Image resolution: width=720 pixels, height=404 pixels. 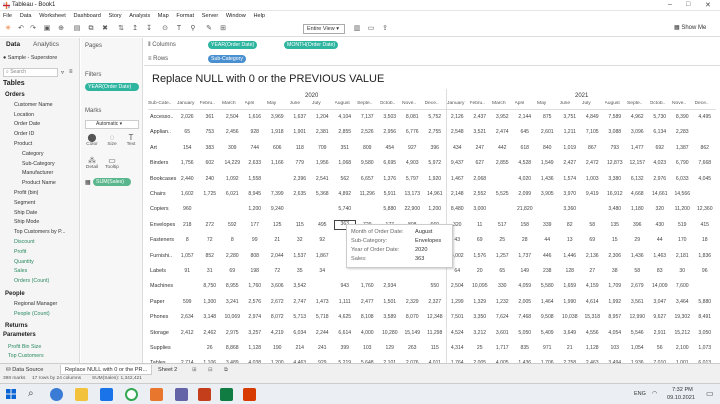 What do you see at coordinates (525, 194) in the screenshot?
I see `table-cell: 2,099` at bounding box center [525, 194].